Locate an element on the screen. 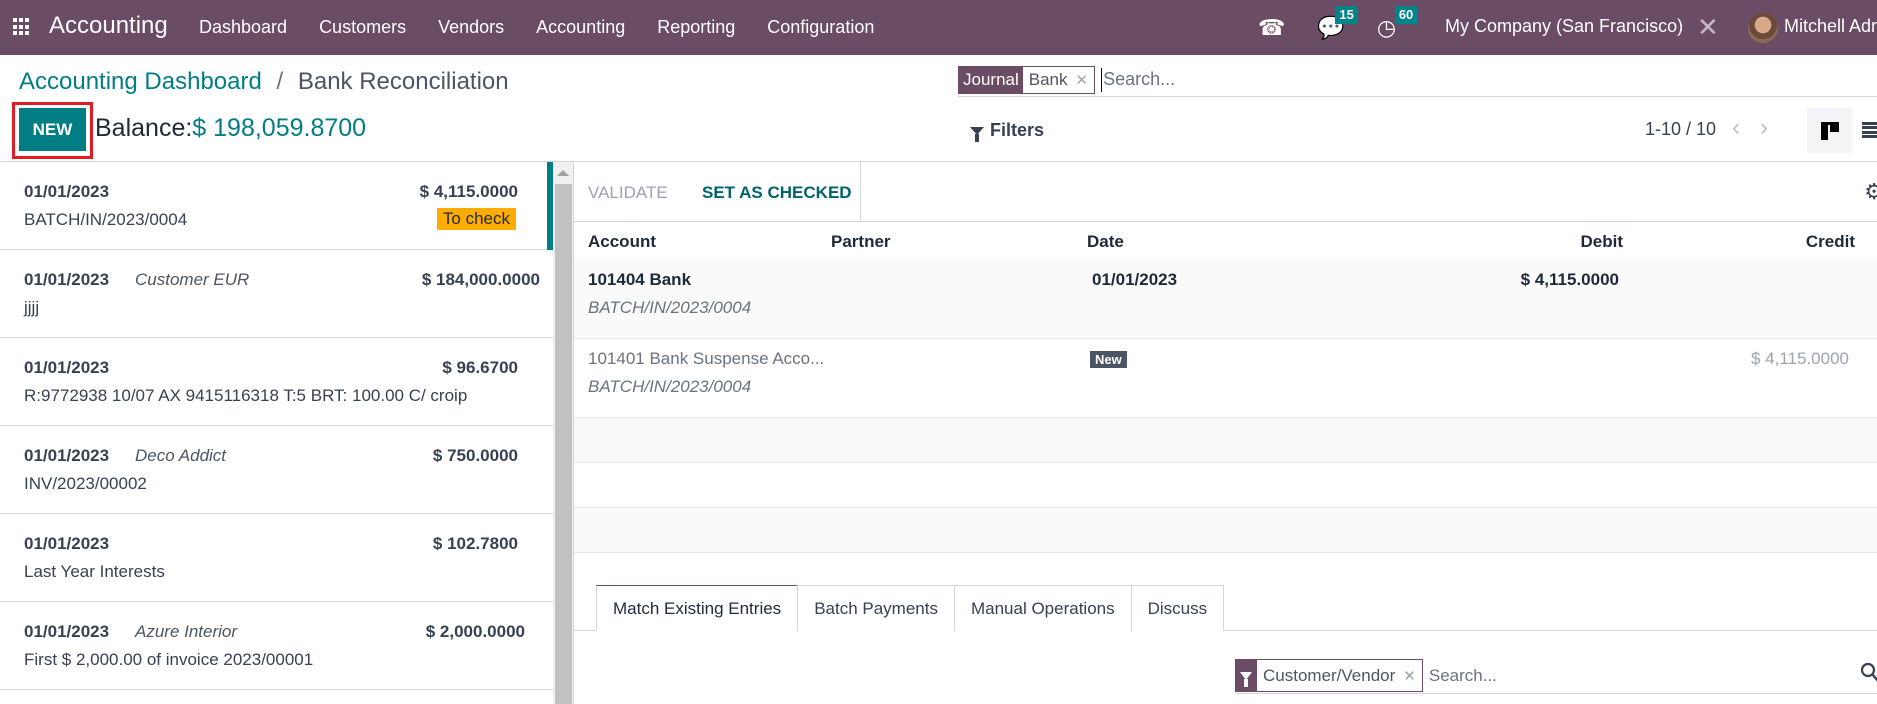  search-bar: Journal Bank ✕ is located at coordinates (1417, 80).